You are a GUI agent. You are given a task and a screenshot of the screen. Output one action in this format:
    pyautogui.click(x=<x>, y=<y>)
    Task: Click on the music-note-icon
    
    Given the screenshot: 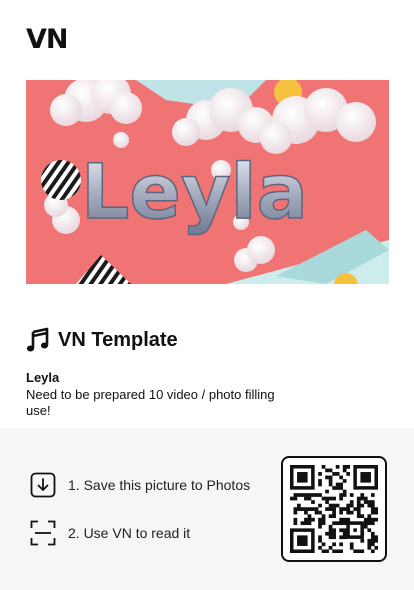 What is the action you would take?
    pyautogui.click(x=37, y=339)
    